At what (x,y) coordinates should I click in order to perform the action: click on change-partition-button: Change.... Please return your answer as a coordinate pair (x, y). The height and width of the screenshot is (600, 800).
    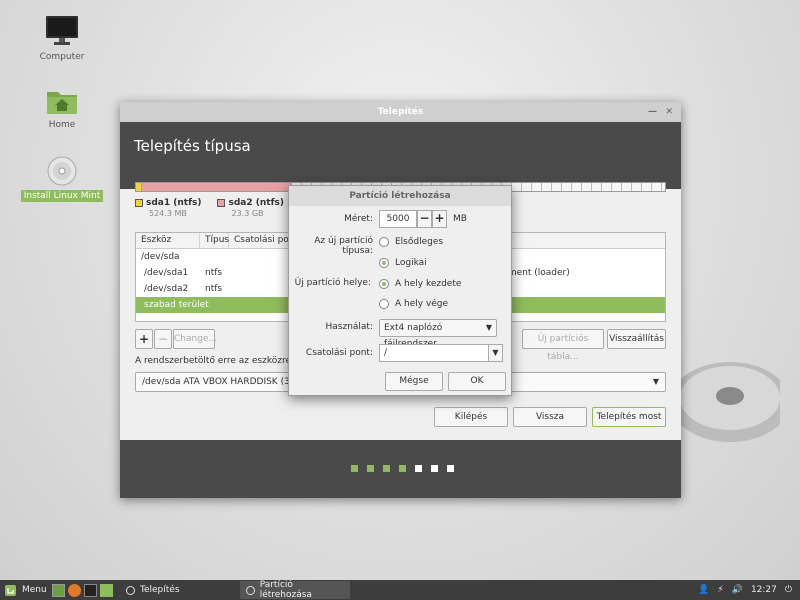
    Looking at the image, I should click on (195, 339).